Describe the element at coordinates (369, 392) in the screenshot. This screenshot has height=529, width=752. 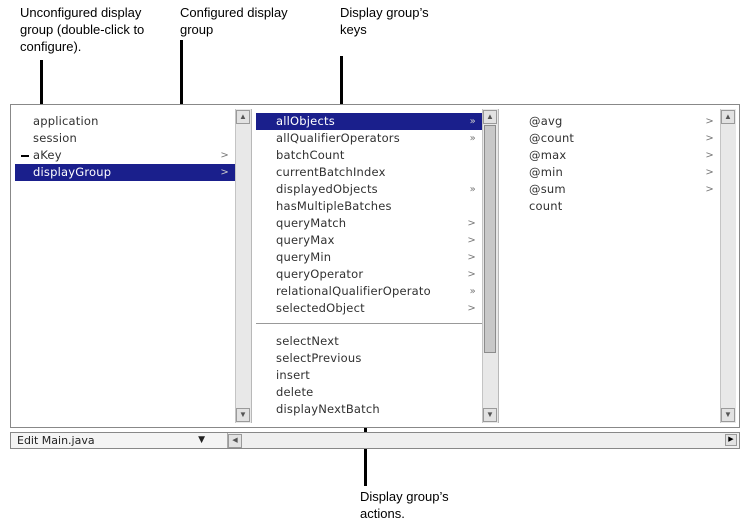
I see `action-item: delete` at that location.